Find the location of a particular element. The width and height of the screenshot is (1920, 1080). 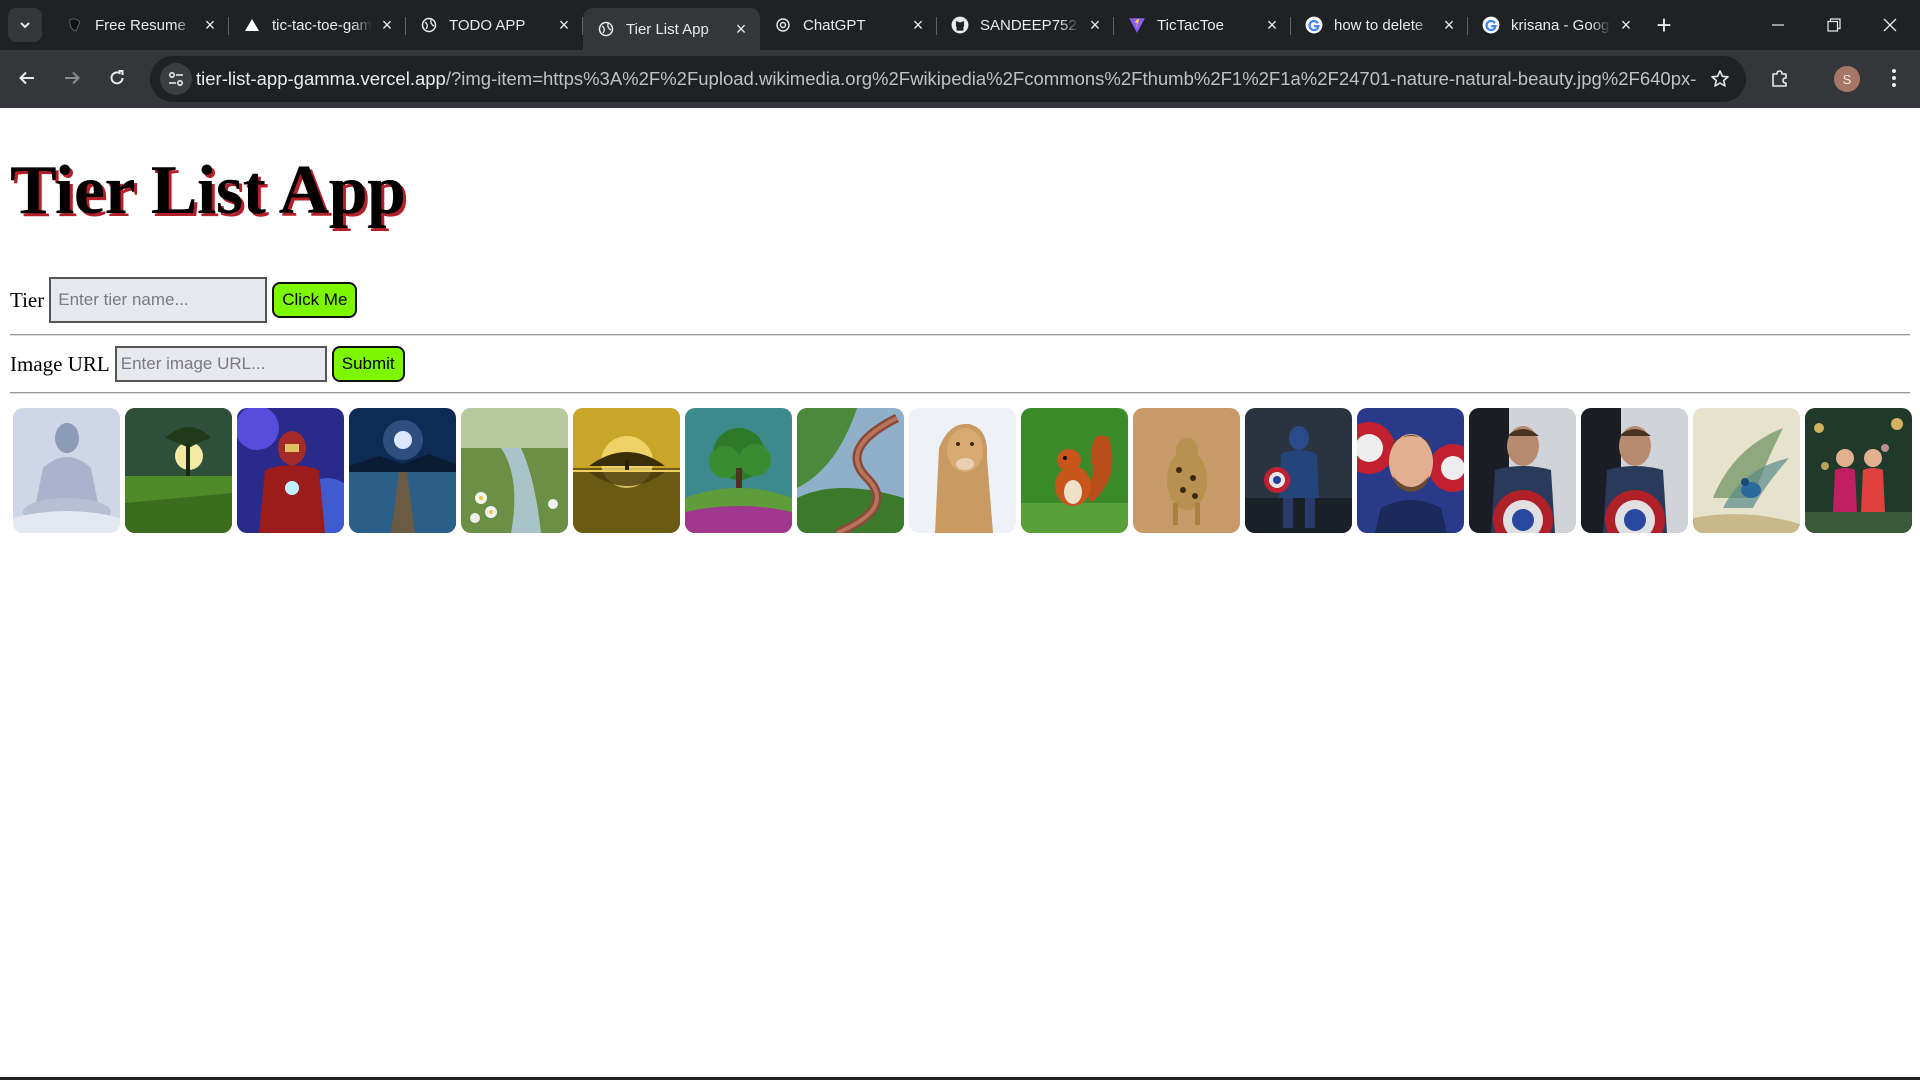

image-item-captain-america is located at coordinates (1298, 470).